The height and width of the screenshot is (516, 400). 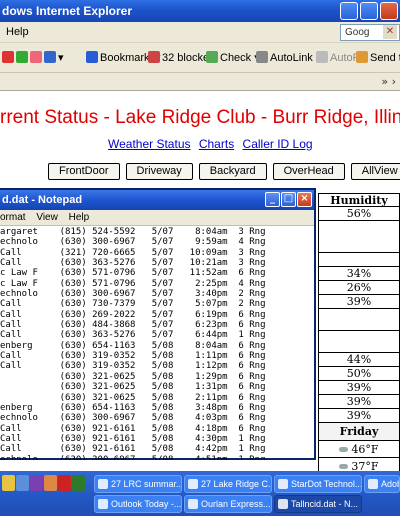 I want to click on taskbar-button: Adob, so click(x=382, y=484).